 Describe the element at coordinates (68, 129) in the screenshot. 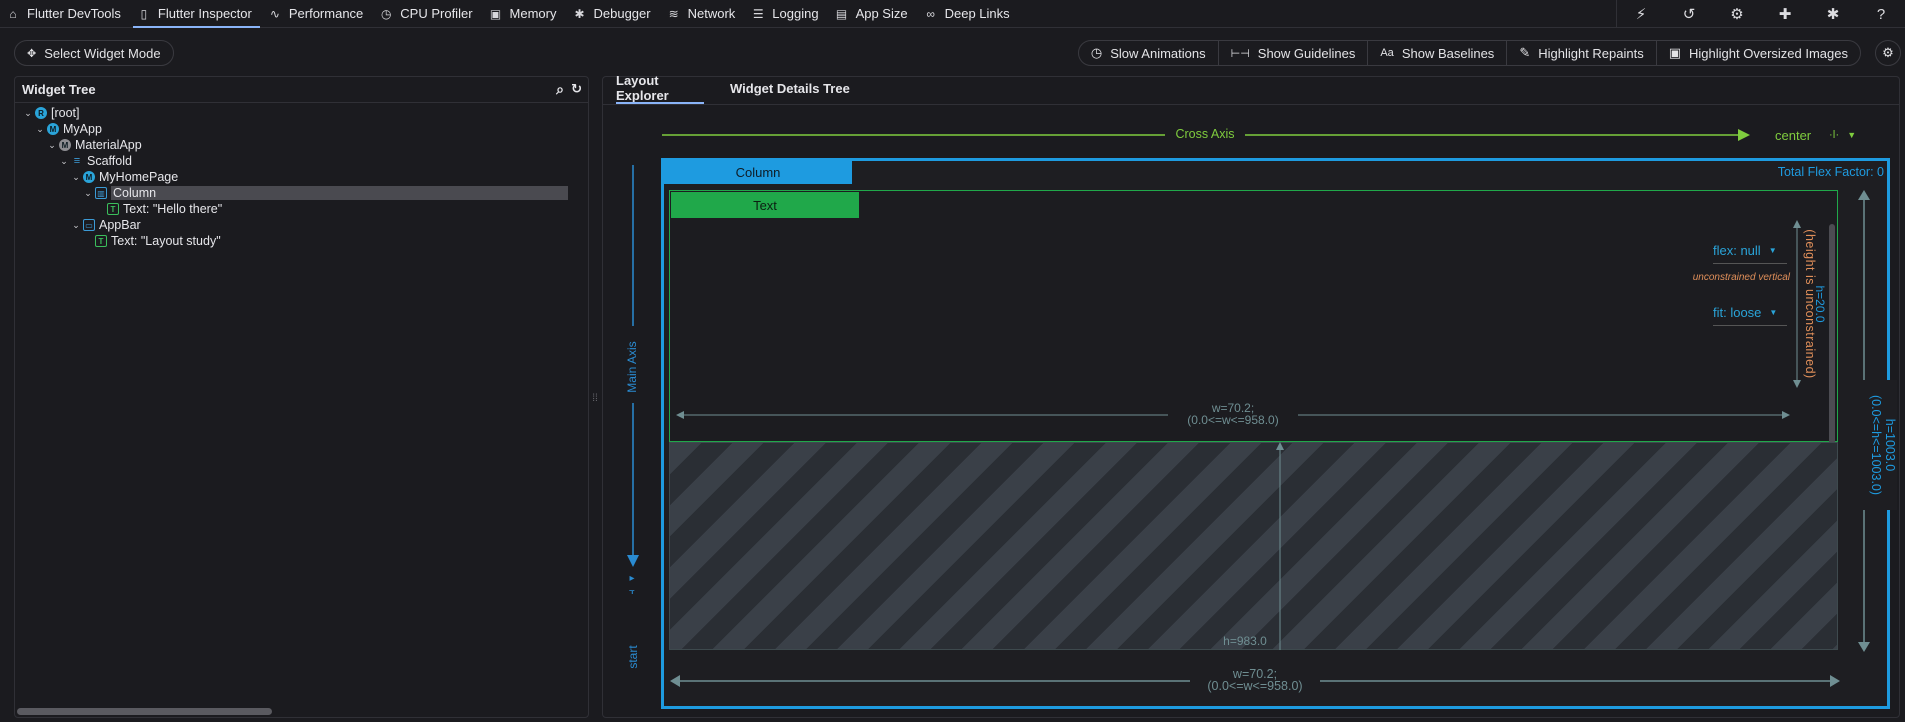

I see `tree-node-myapp: ⌄ M MyApp` at that location.